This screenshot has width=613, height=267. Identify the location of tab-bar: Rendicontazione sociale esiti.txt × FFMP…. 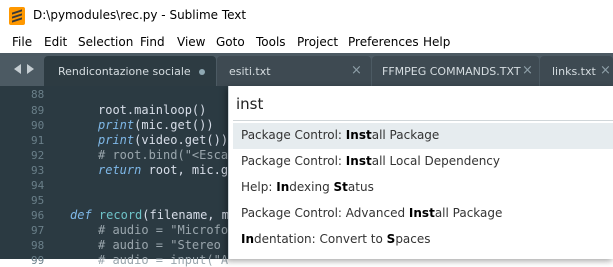
(306, 69).